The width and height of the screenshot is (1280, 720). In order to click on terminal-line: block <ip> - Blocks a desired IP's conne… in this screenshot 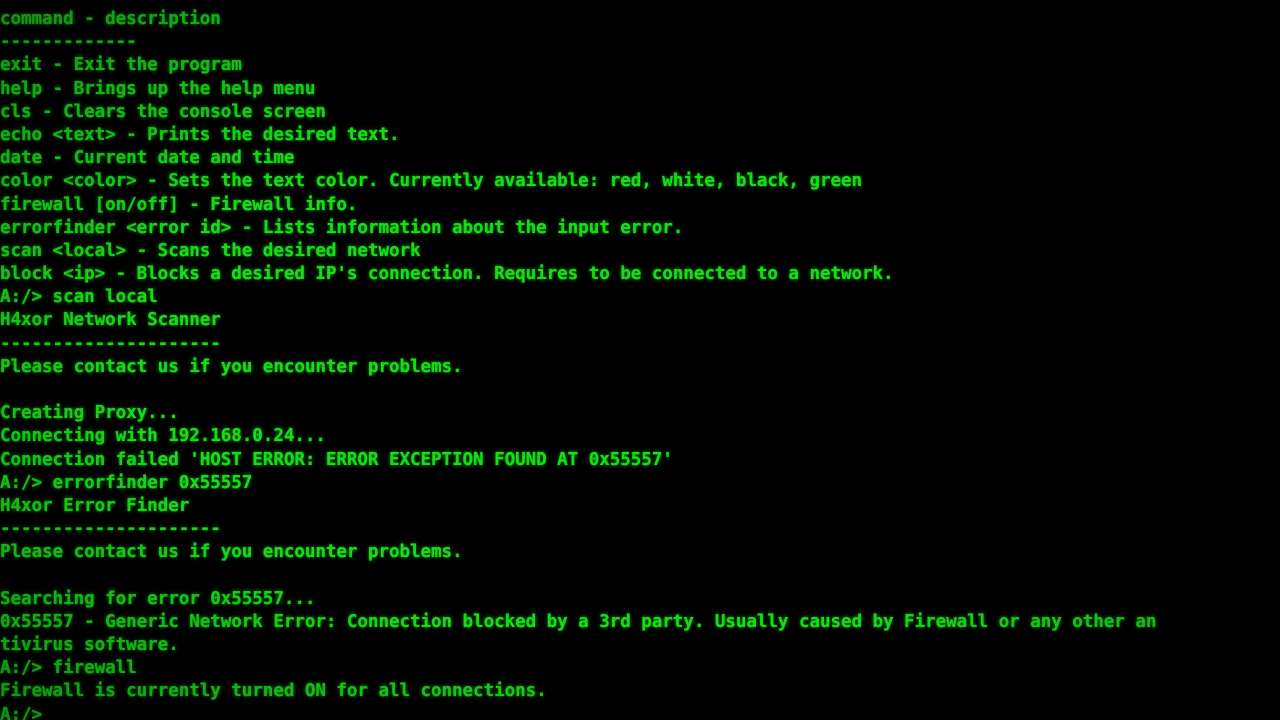, I will do `click(447, 274)`.